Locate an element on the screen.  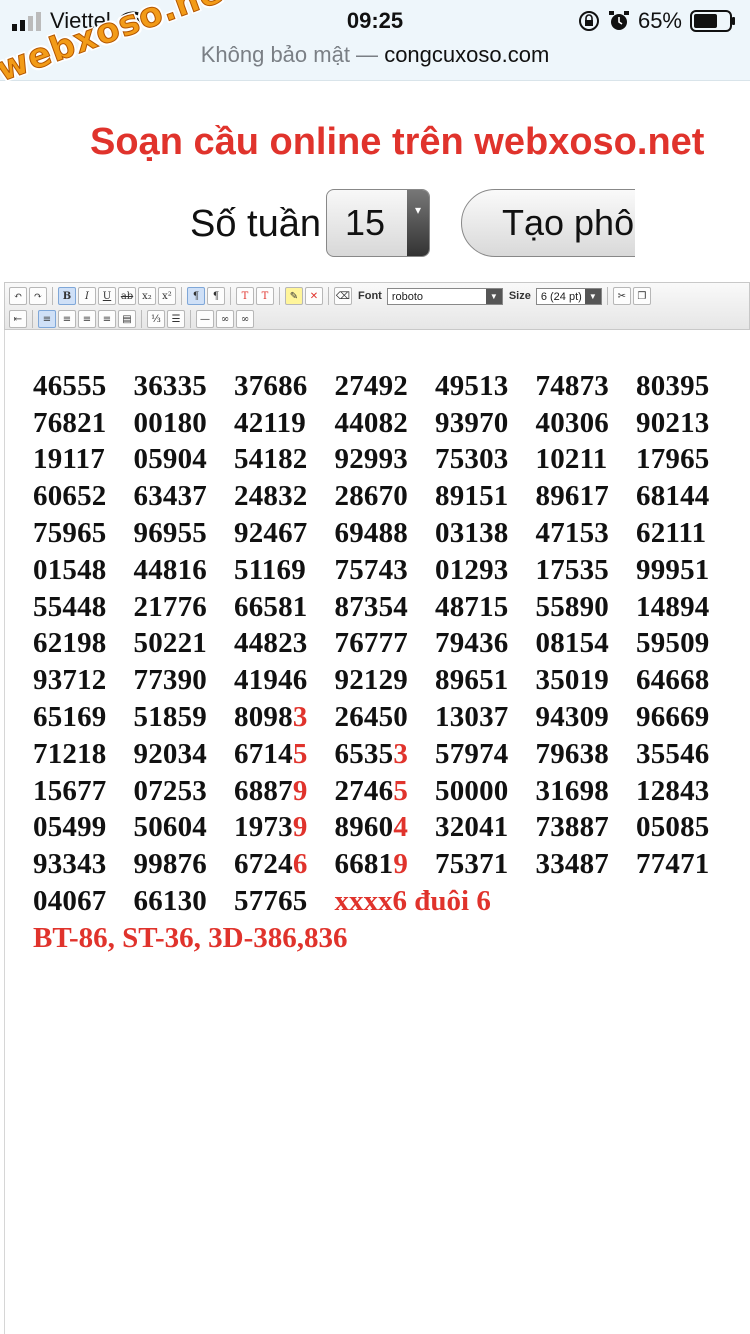
page-title: Soạn cầu online trên webxoso.net is located at coordinates (397, 142).